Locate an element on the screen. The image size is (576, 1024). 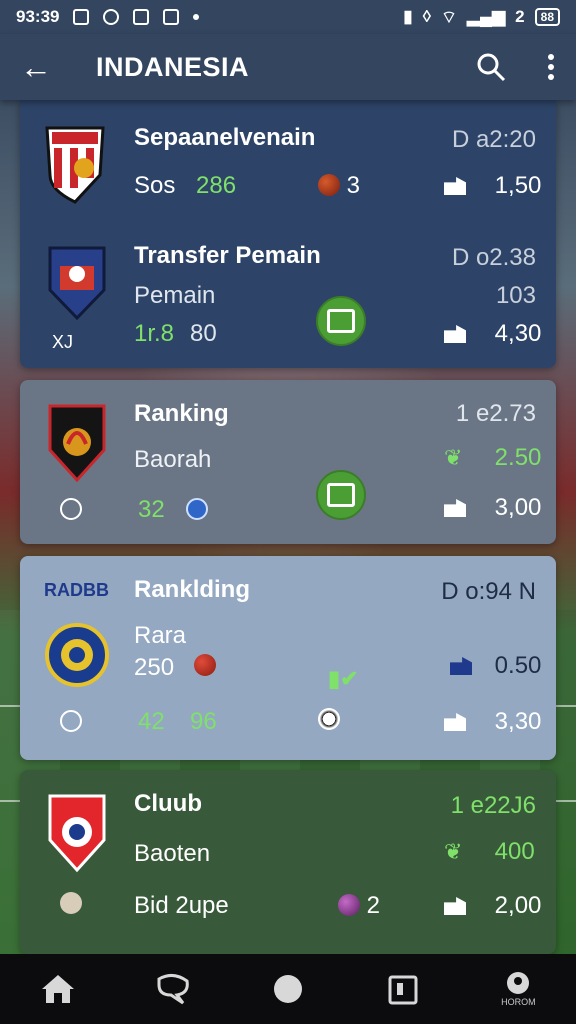
back-arrow-icon: ← is located at coordinates (40, 67).